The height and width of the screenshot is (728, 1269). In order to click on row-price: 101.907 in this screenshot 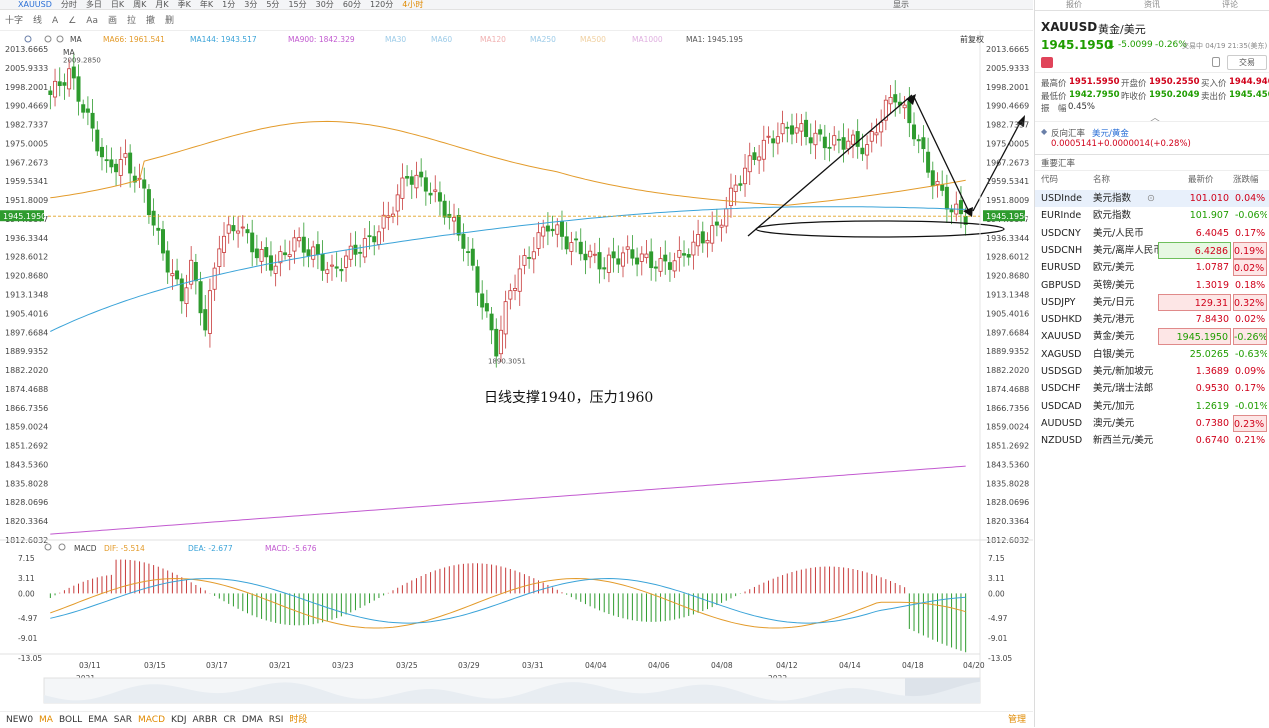, I will do `click(1209, 216)`.